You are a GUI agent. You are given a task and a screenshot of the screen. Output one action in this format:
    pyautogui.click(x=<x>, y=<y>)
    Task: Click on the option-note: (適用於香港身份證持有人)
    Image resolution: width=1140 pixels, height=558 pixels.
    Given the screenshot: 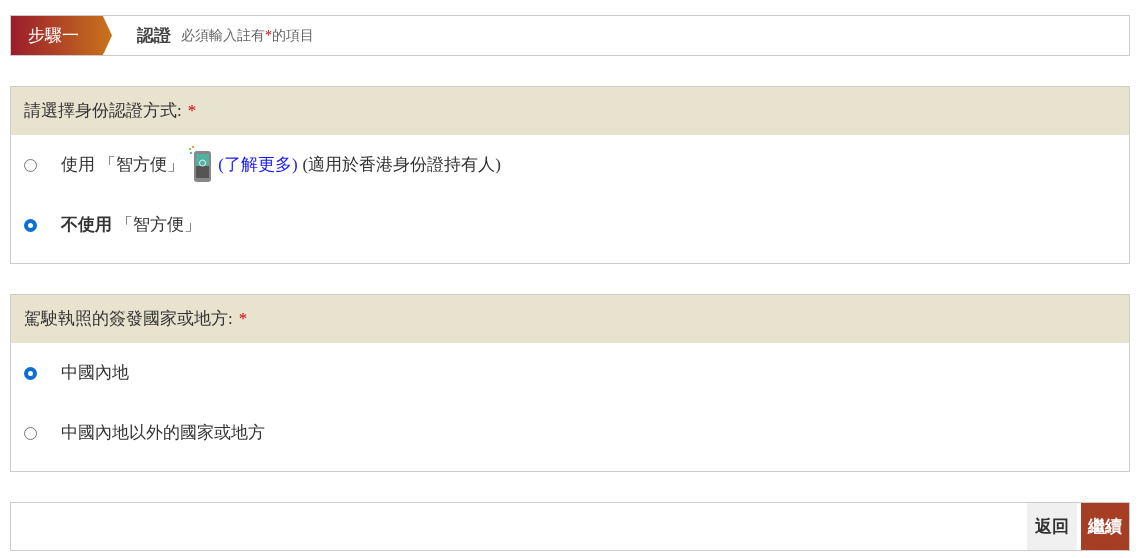 What is the action you would take?
    pyautogui.click(x=401, y=165)
    